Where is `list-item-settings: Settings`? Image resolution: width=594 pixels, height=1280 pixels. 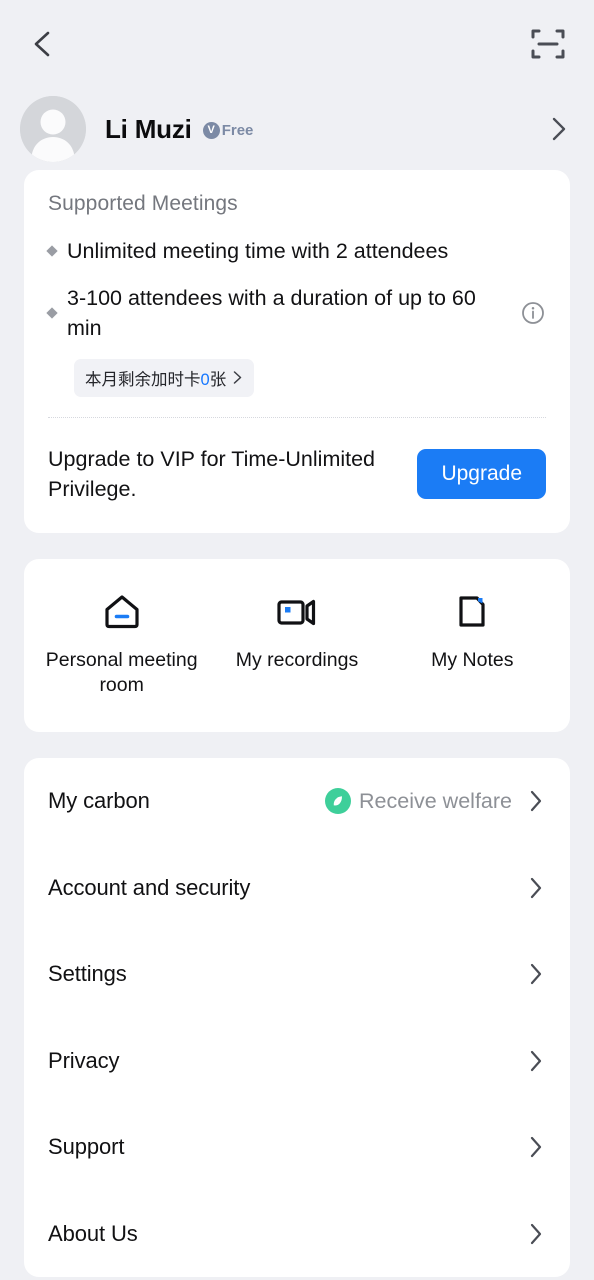
list-item-settings: Settings is located at coordinates (297, 974).